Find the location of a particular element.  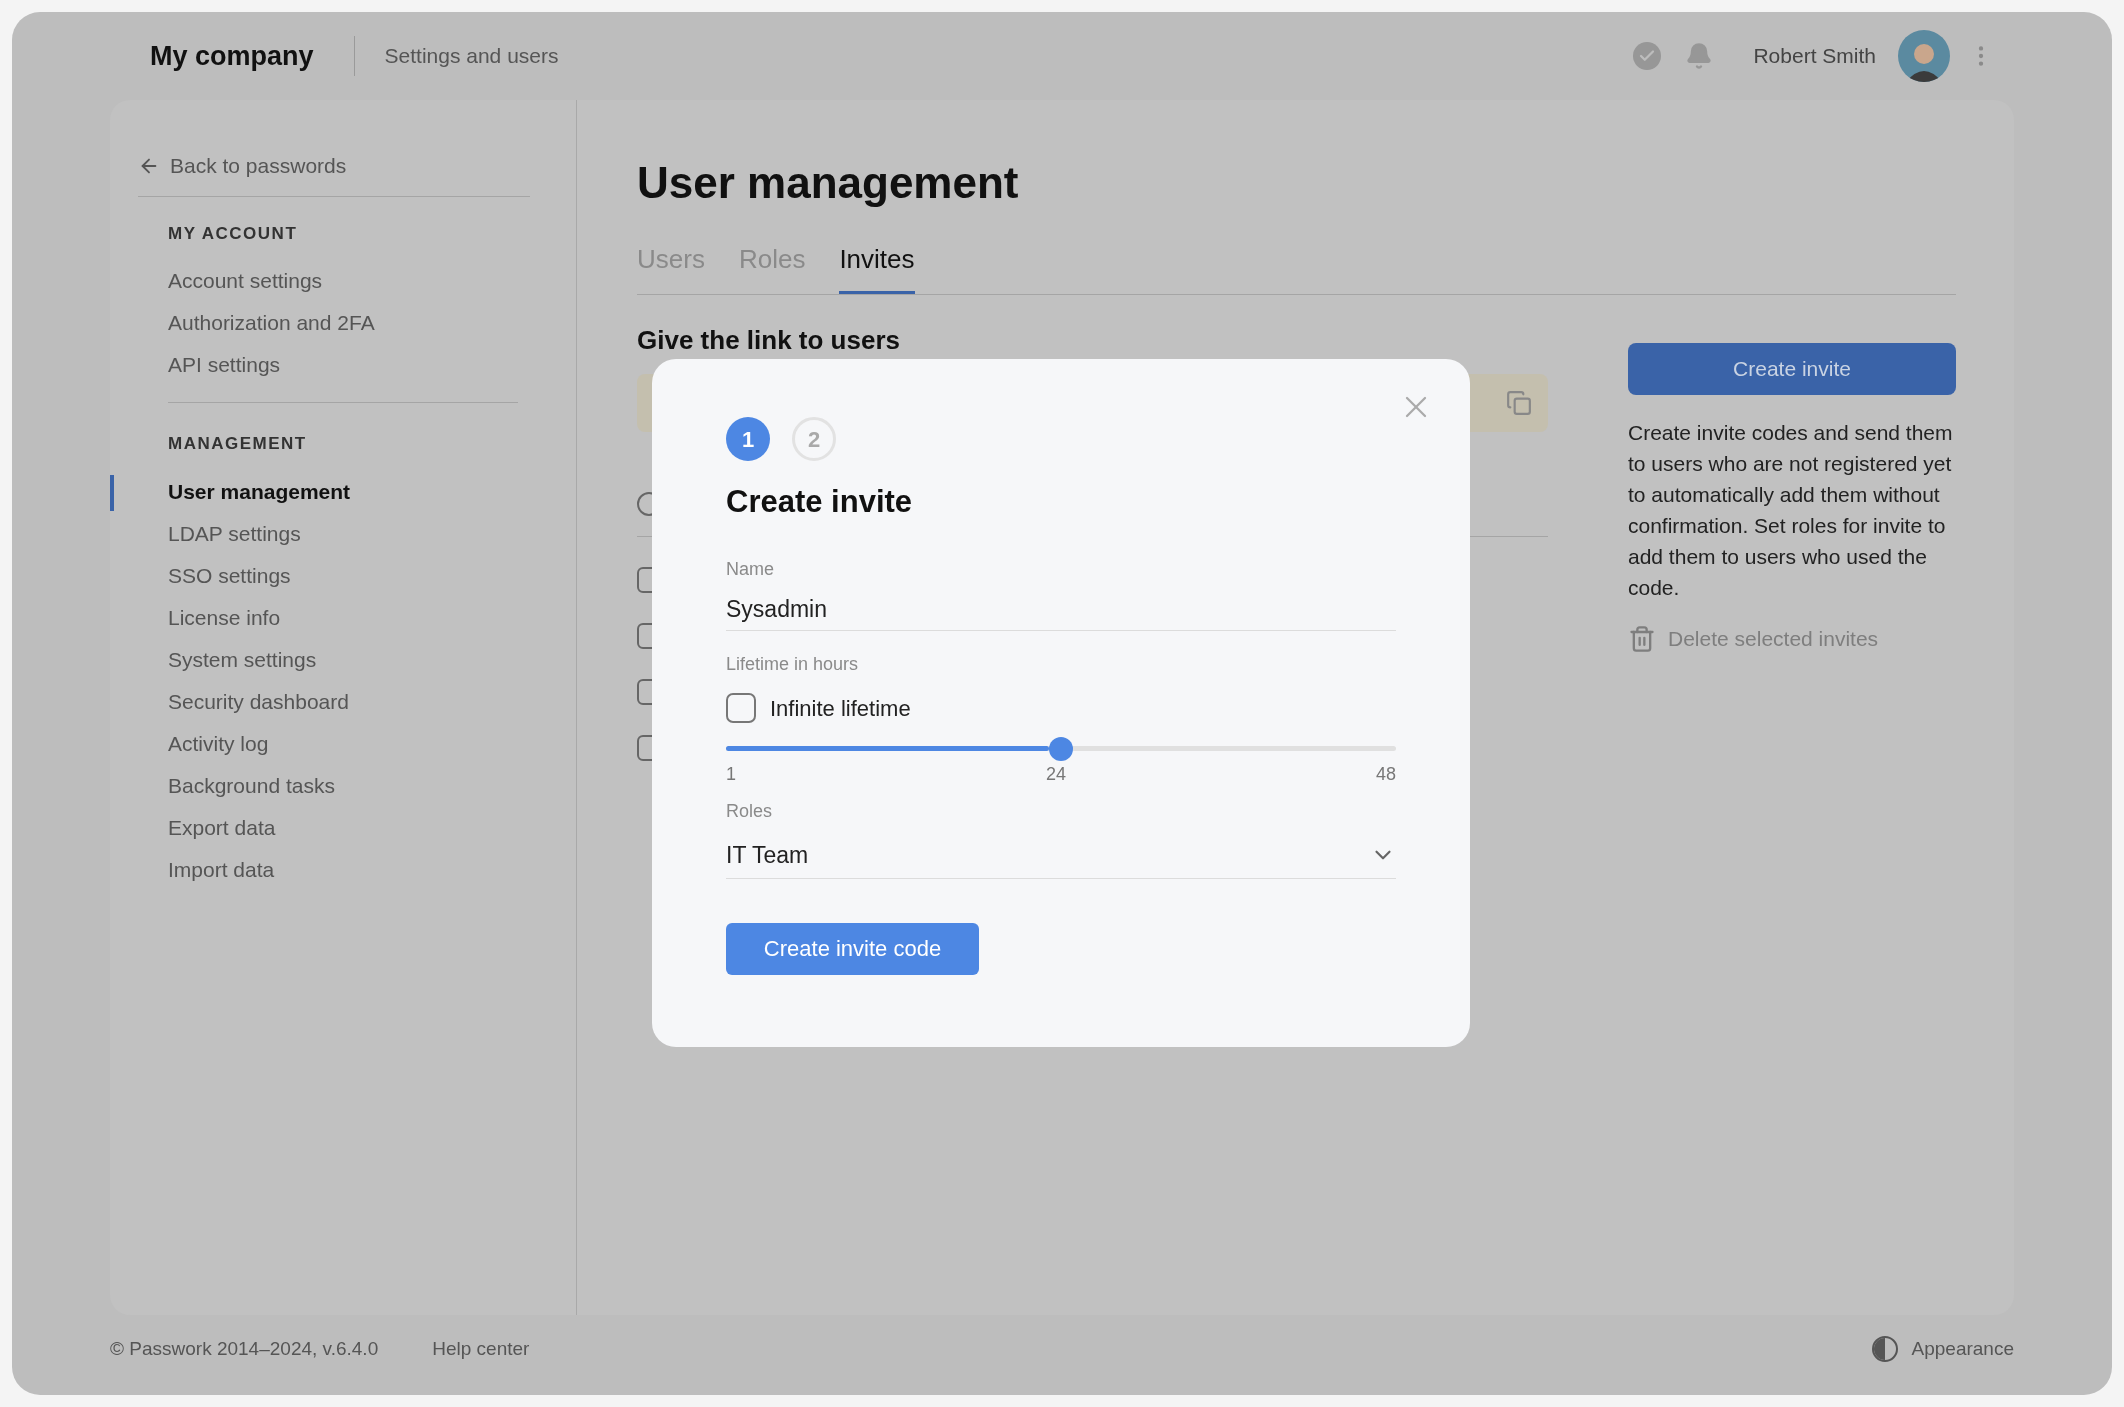

sidebar-item: User management is located at coordinates (259, 491).